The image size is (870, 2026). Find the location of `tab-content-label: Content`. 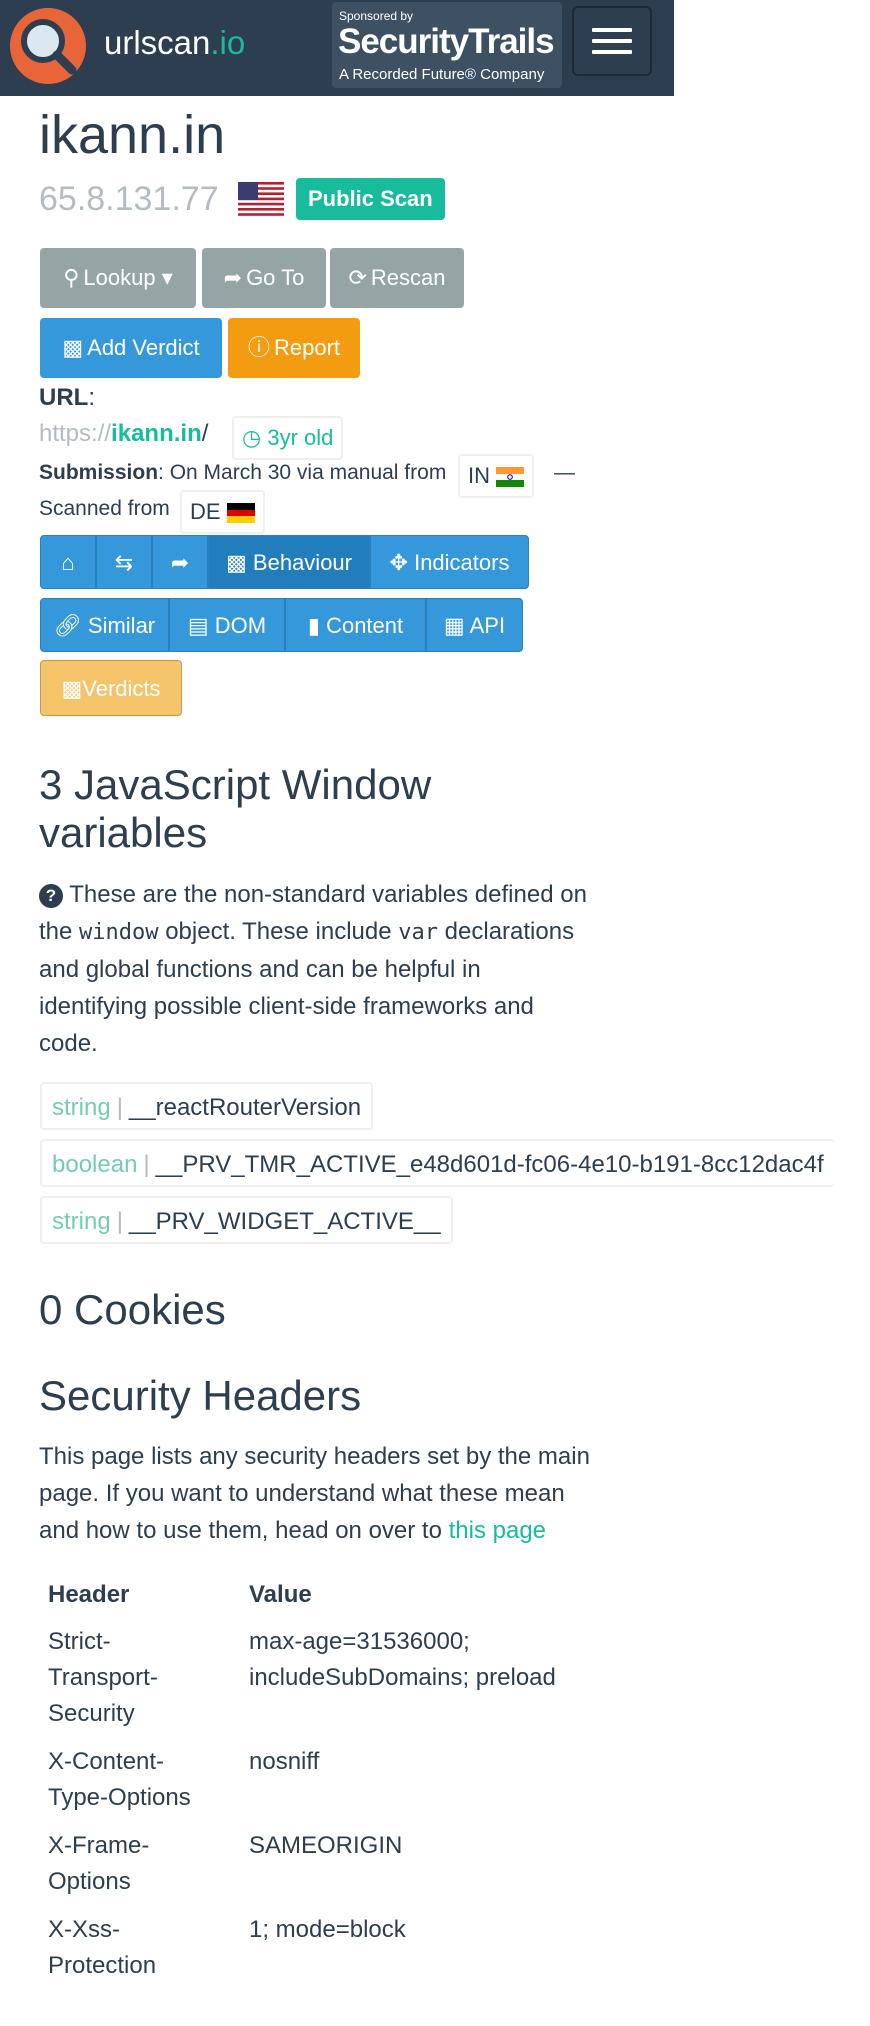

tab-content-label: Content is located at coordinates (365, 625).